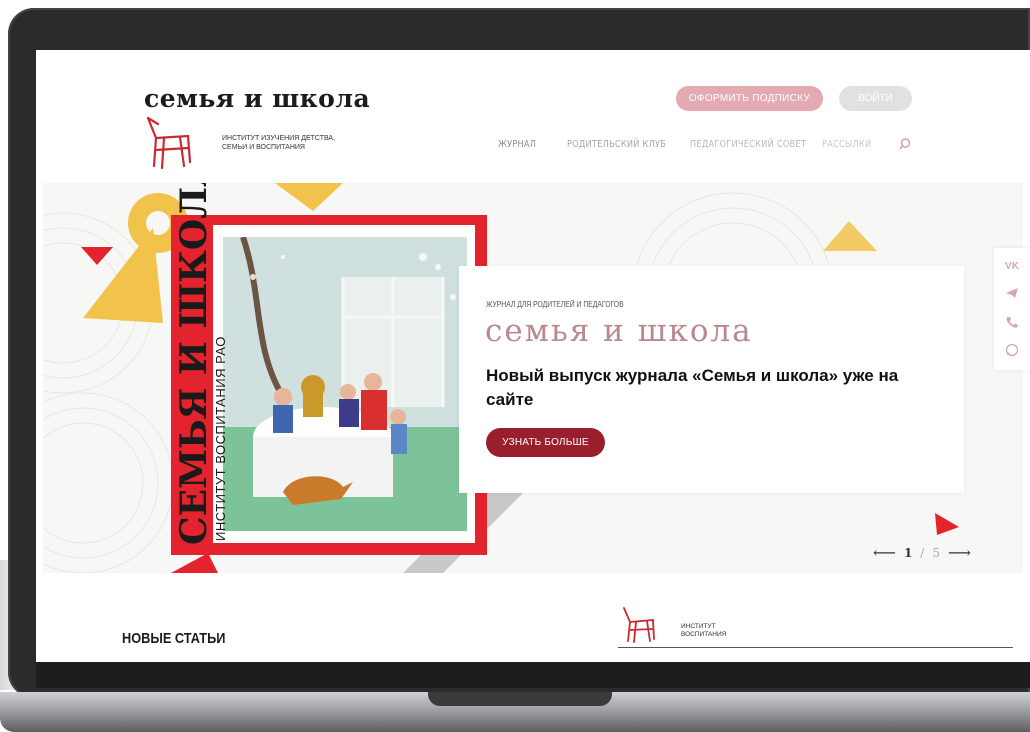 The width and height of the screenshot is (1030, 732). Describe the element at coordinates (545, 442) in the screenshot. I see `learn-more-button: УЗНАТЬ БОЛЬШЕ` at that location.